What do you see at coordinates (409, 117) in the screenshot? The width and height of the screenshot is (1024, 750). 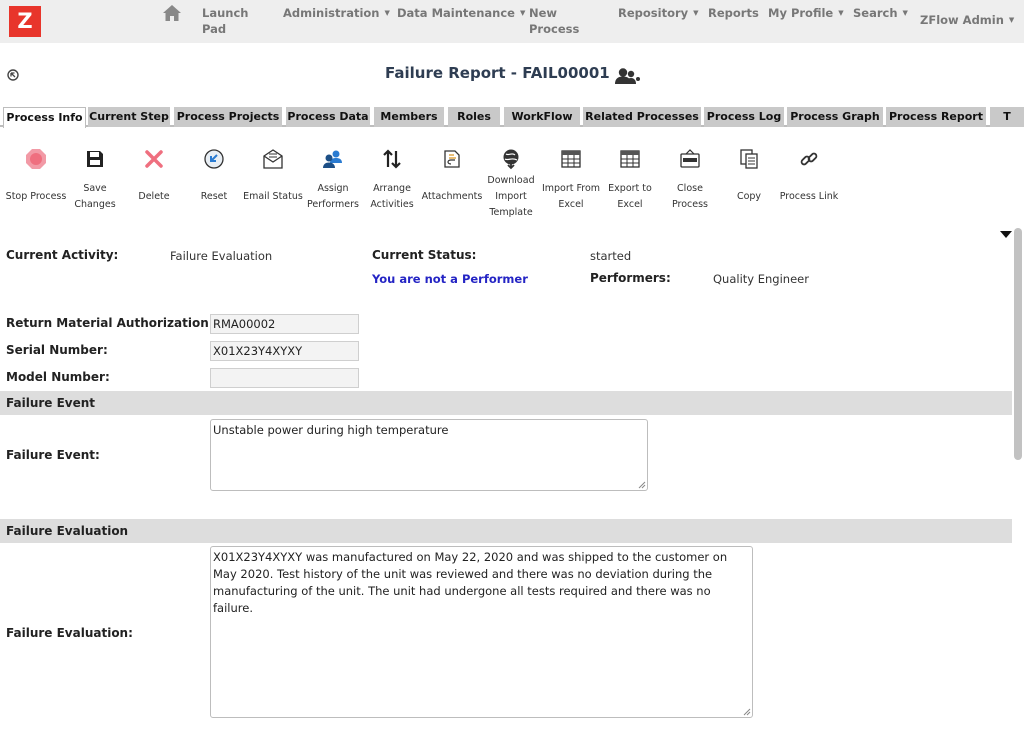 I see `tab-members: Members` at bounding box center [409, 117].